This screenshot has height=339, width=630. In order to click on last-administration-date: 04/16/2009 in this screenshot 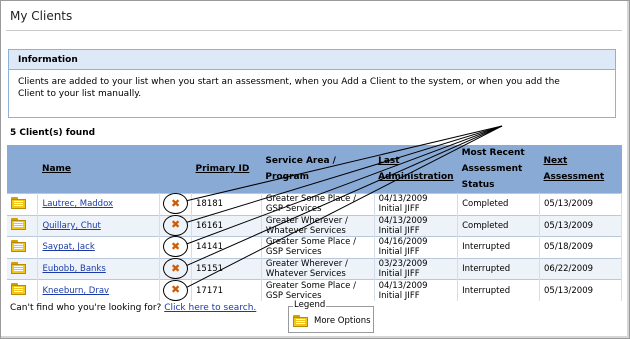, I will do `click(403, 242)`.